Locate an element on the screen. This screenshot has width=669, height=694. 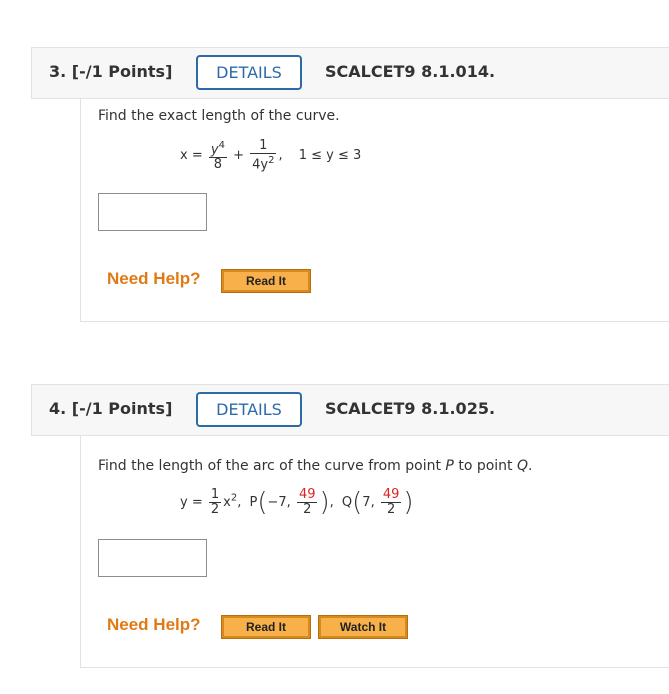
frac-den: 4y is located at coordinates (260, 165).